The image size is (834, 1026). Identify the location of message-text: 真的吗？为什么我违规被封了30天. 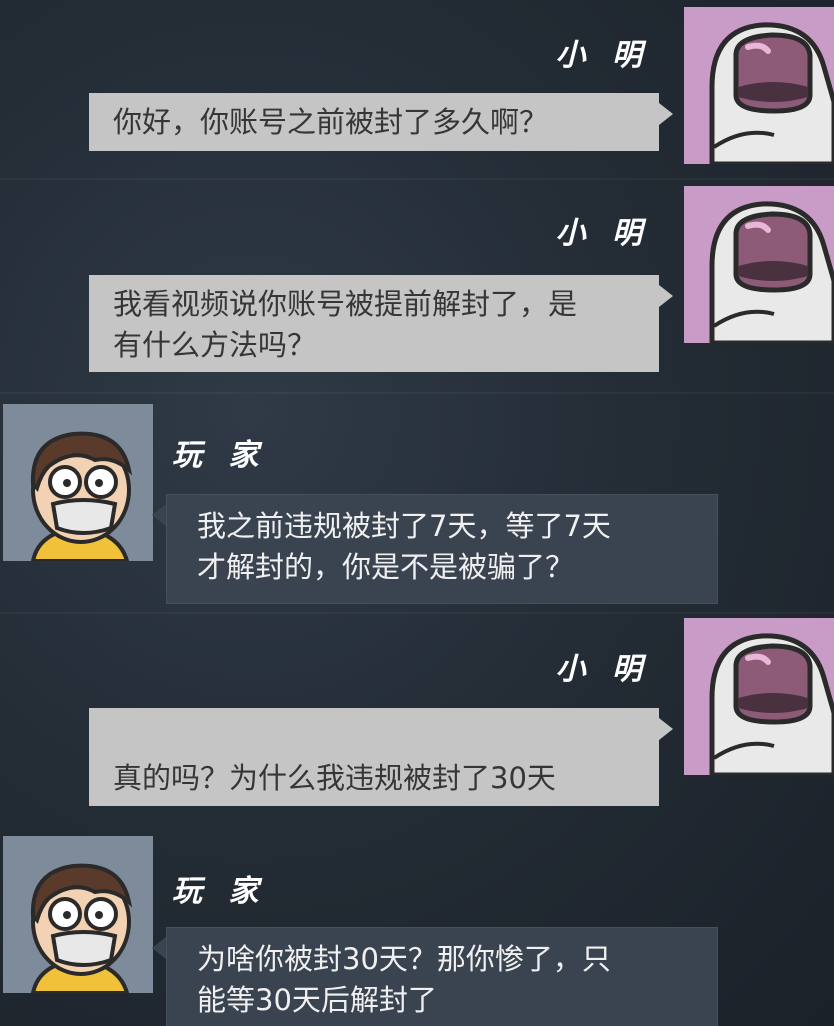
(334, 778).